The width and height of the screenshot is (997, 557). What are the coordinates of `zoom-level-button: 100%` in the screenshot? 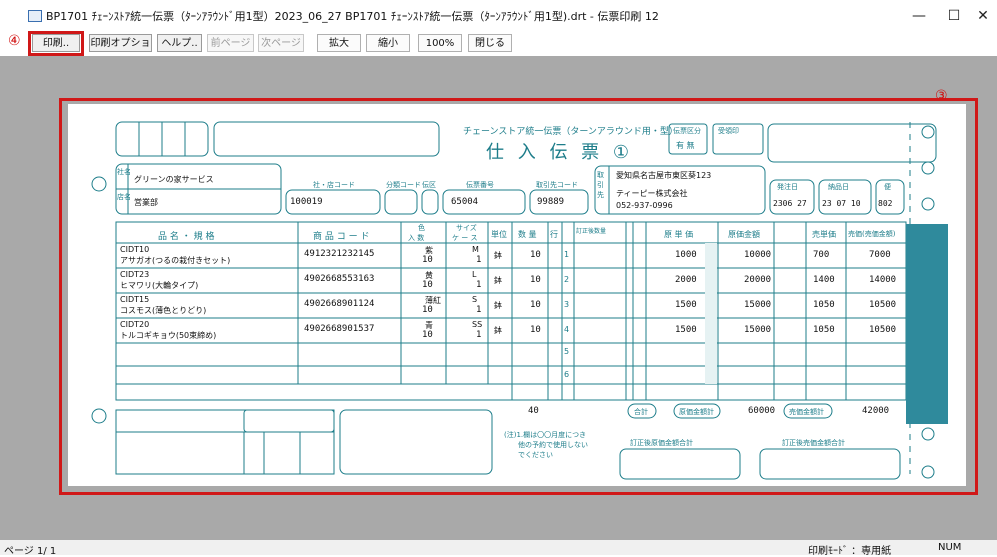 It's located at (440, 43).